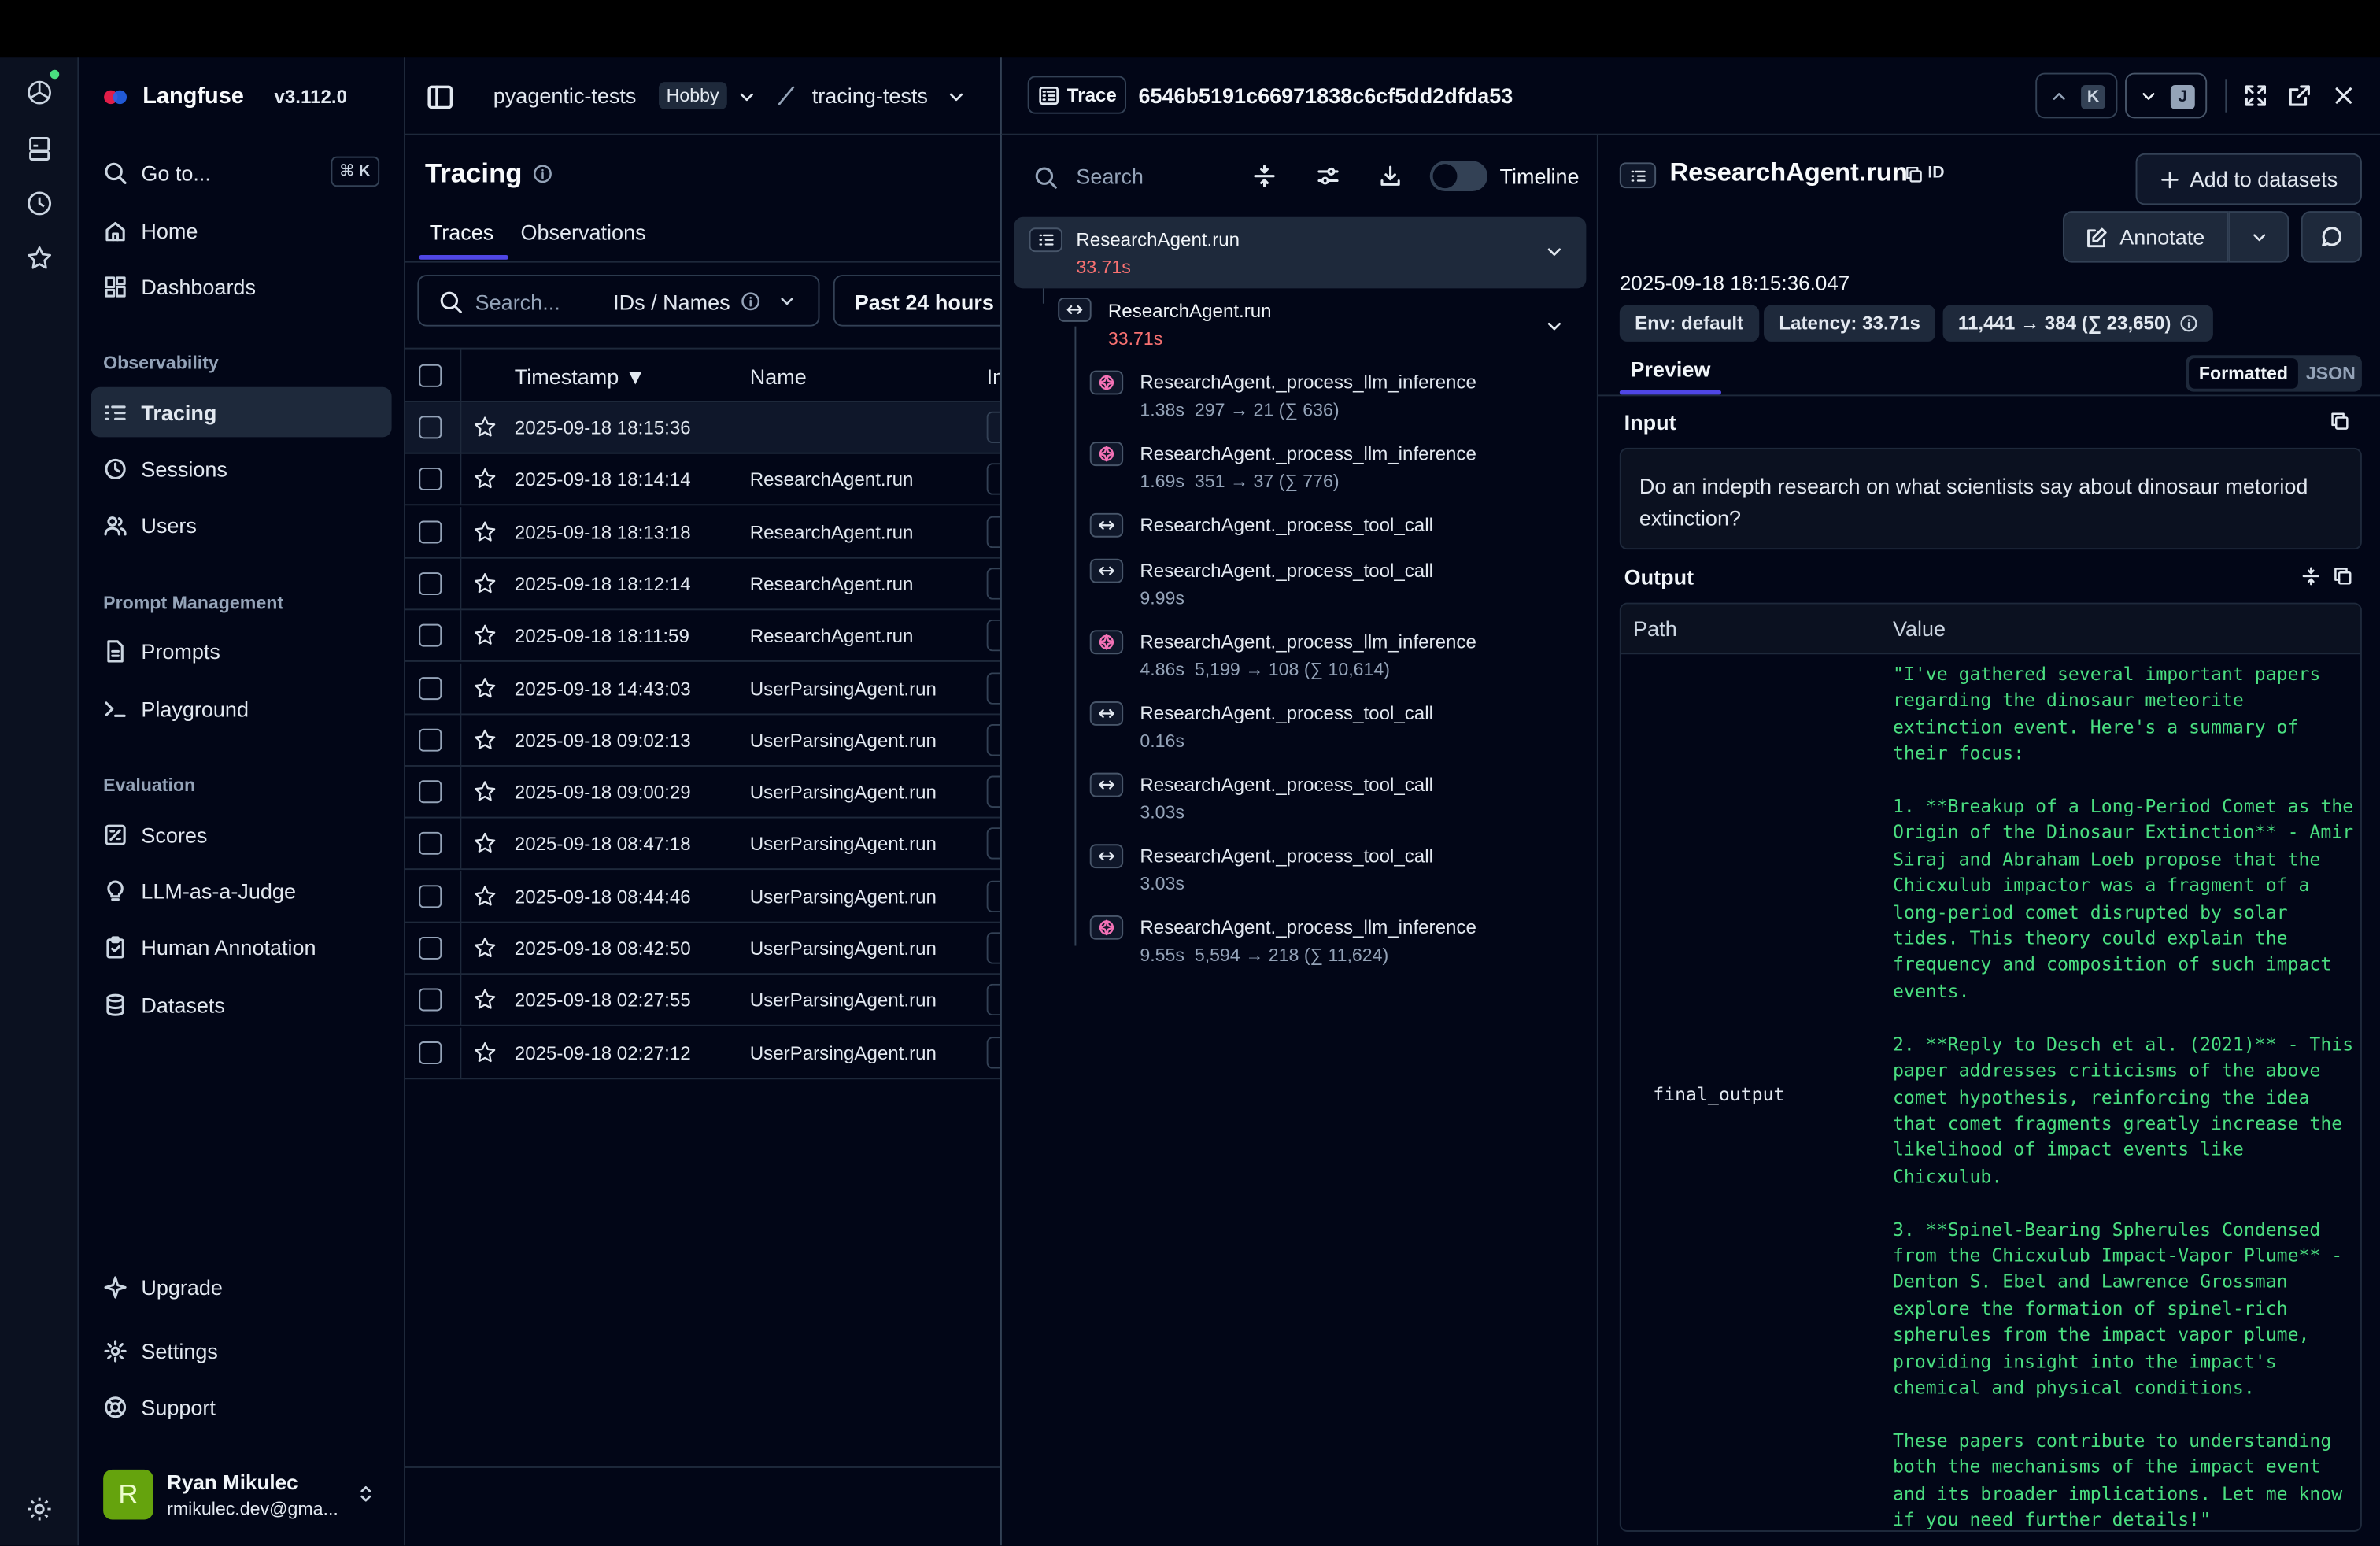 The width and height of the screenshot is (2380, 1546). Describe the element at coordinates (39, 1509) in the screenshot. I see `gear-icon` at that location.